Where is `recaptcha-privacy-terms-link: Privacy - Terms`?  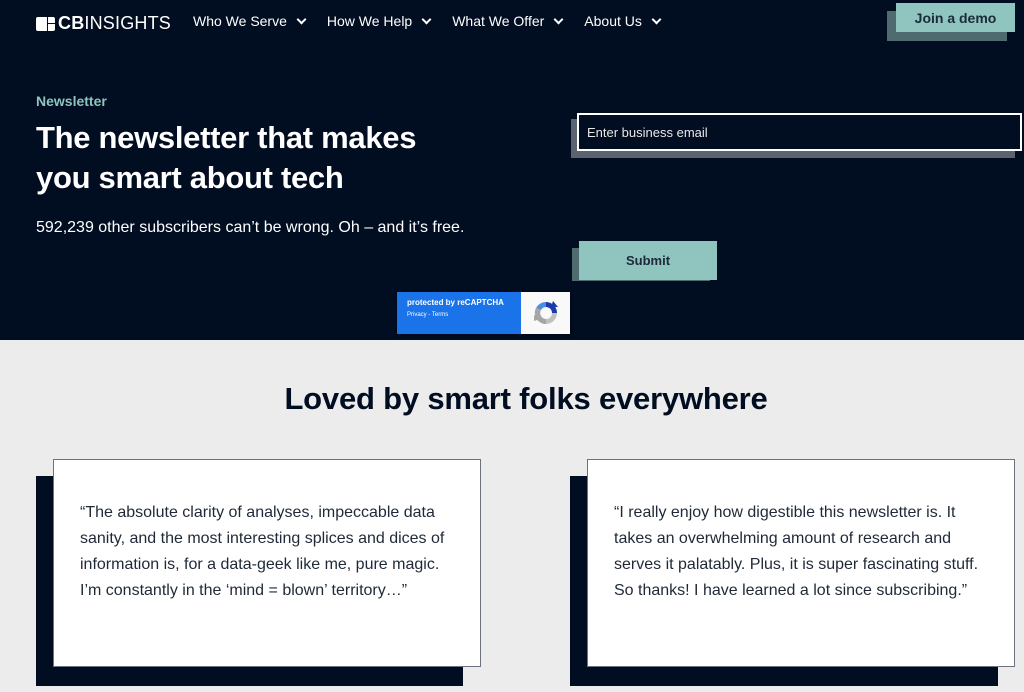 recaptcha-privacy-terms-link: Privacy - Terms is located at coordinates (464, 315).